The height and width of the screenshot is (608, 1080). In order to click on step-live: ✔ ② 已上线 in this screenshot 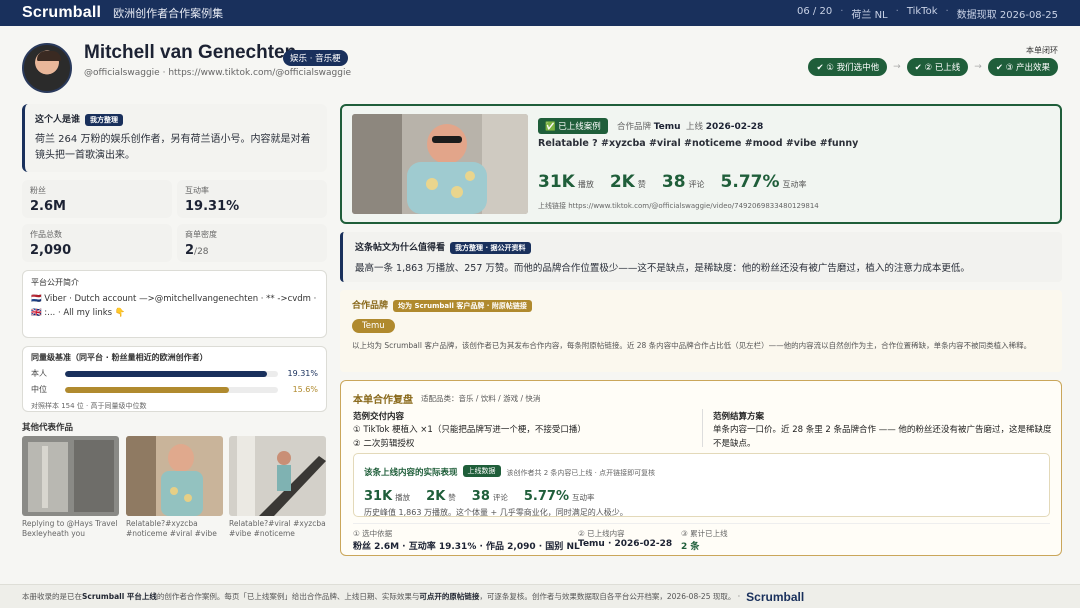, I will do `click(937, 67)`.